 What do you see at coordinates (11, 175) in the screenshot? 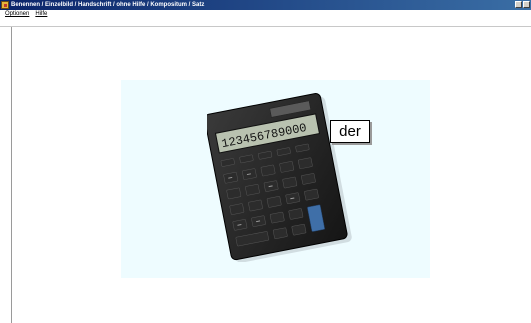
I see `left-border` at bounding box center [11, 175].